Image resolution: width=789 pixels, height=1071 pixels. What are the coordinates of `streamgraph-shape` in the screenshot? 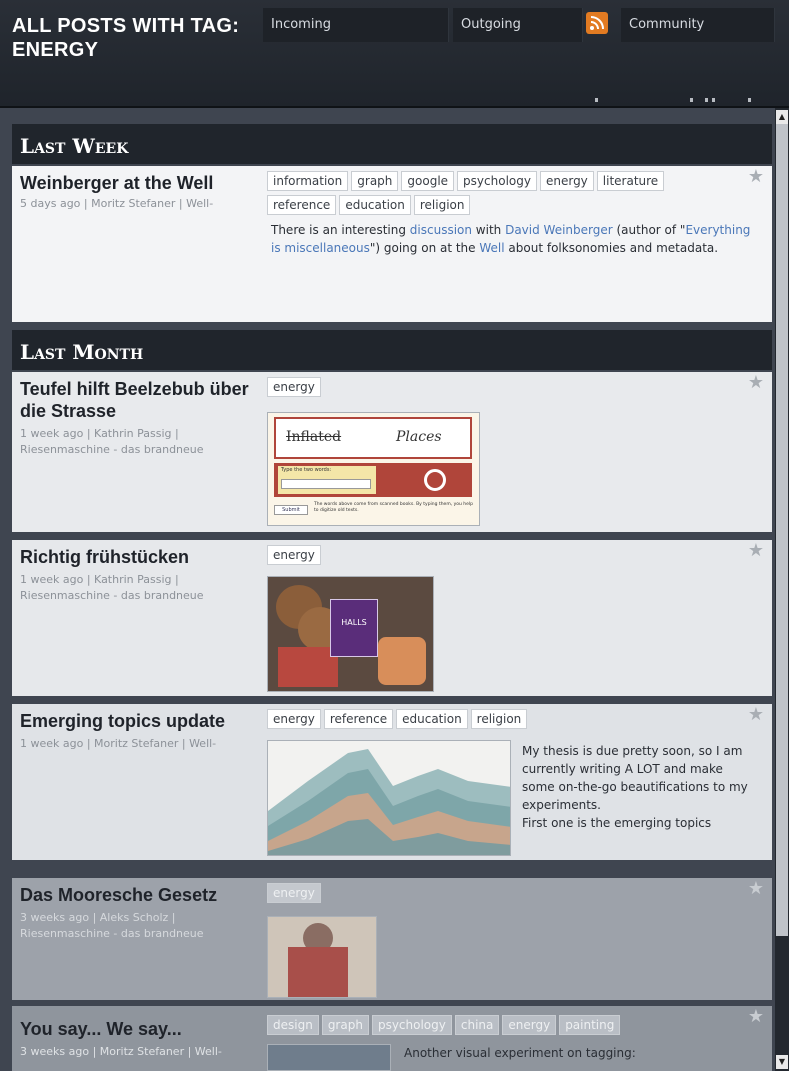 It's located at (389, 802).